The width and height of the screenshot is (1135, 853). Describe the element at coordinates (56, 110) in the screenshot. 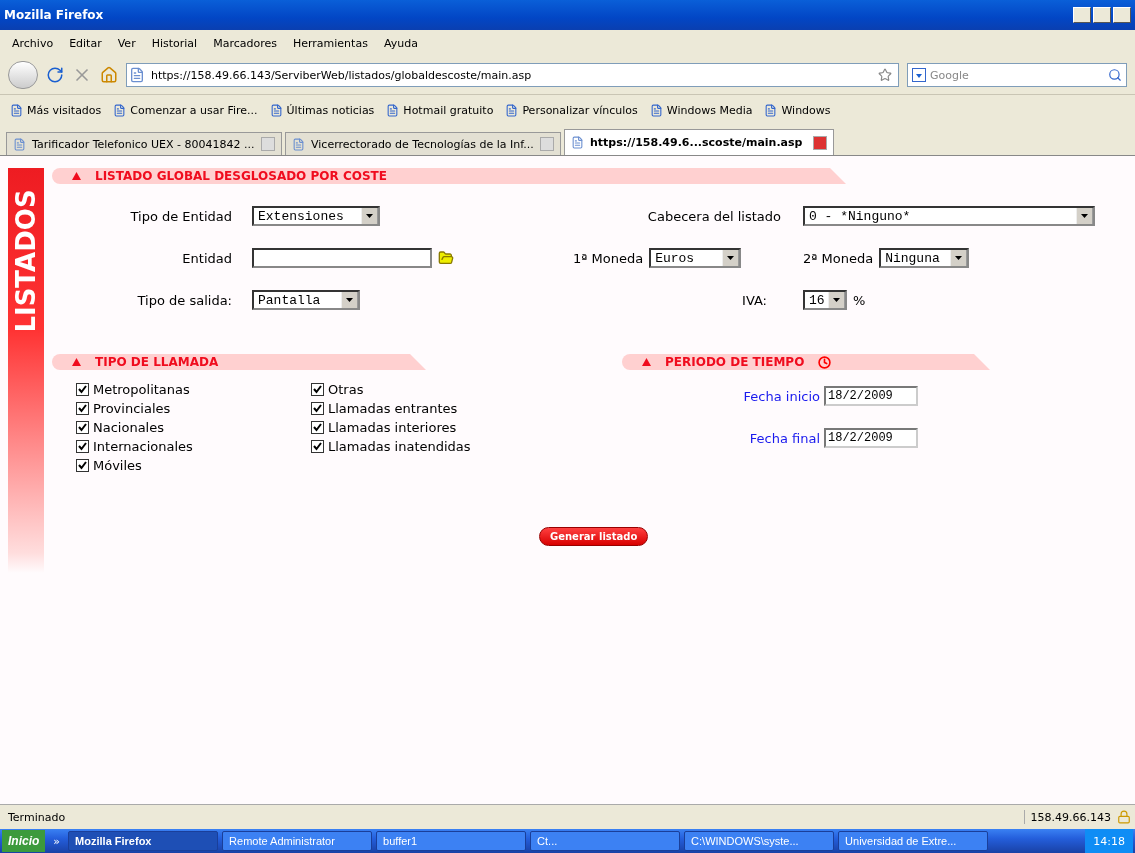

I see `bookmark-link: Más visitados` at that location.